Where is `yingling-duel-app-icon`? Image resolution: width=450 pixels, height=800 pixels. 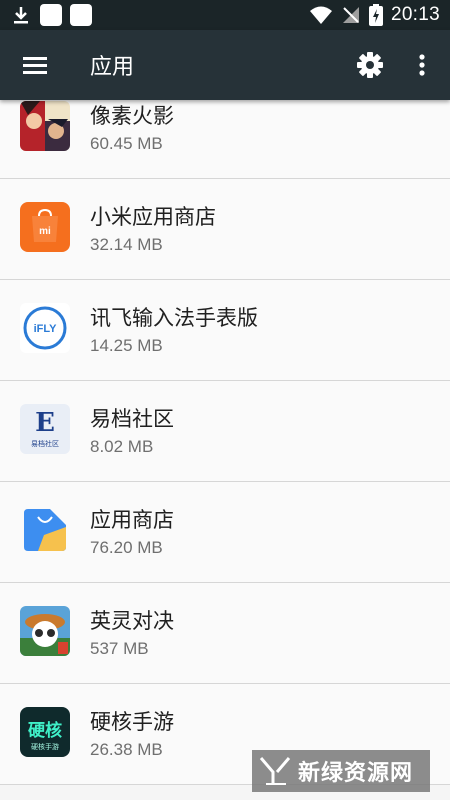 yingling-duel-app-icon is located at coordinates (45, 631).